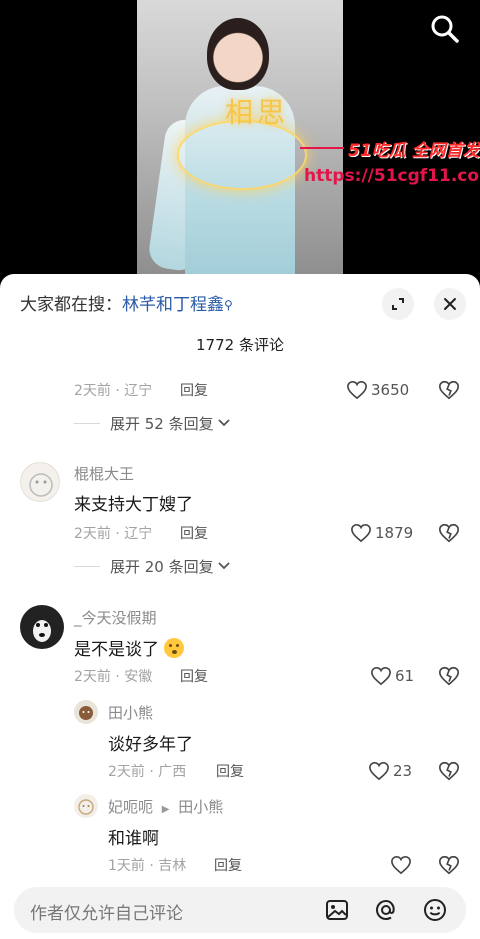  What do you see at coordinates (116, 650) in the screenshot?
I see `comment-text-body: 是不是谈了` at bounding box center [116, 650].